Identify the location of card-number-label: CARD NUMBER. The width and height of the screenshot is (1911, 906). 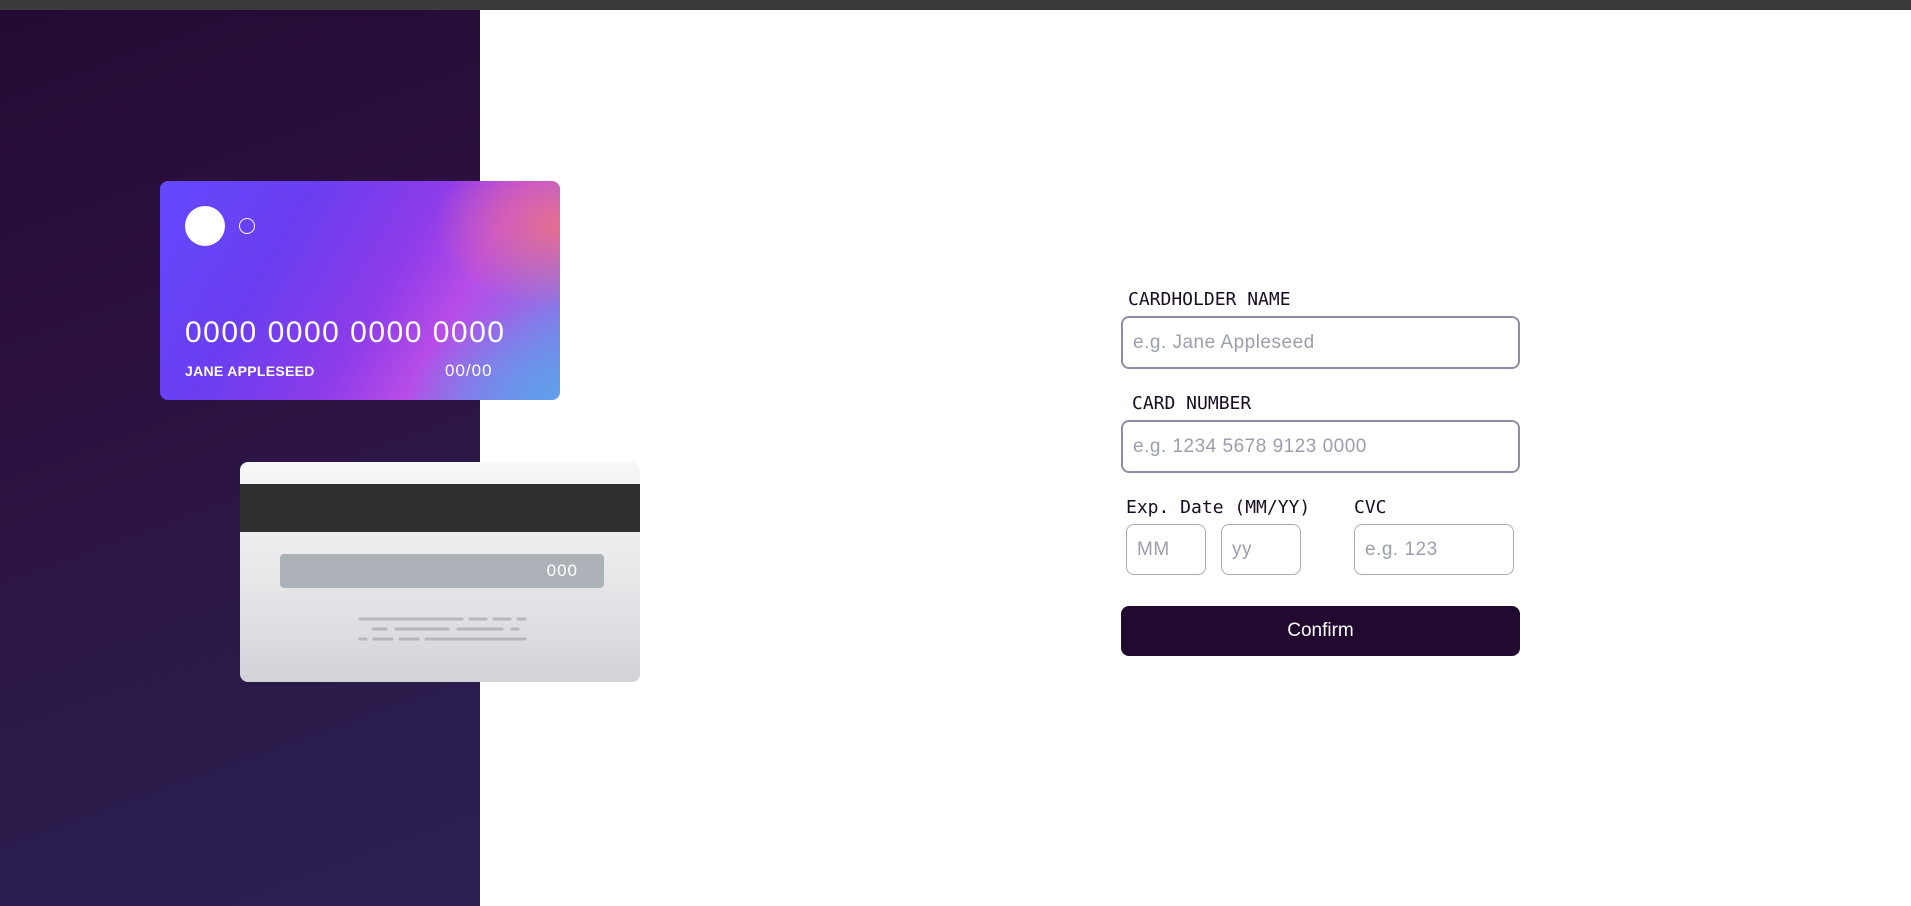
(1192, 403).